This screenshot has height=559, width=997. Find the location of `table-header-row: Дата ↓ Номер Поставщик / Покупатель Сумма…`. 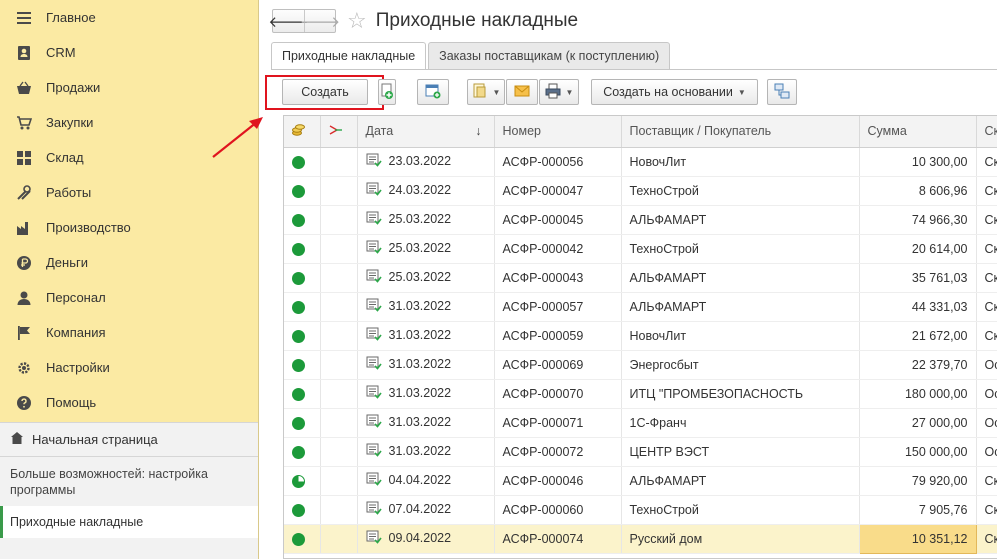

table-header-row: Дата ↓ Номер Поставщик / Покупатель Сумма… is located at coordinates (640, 132).